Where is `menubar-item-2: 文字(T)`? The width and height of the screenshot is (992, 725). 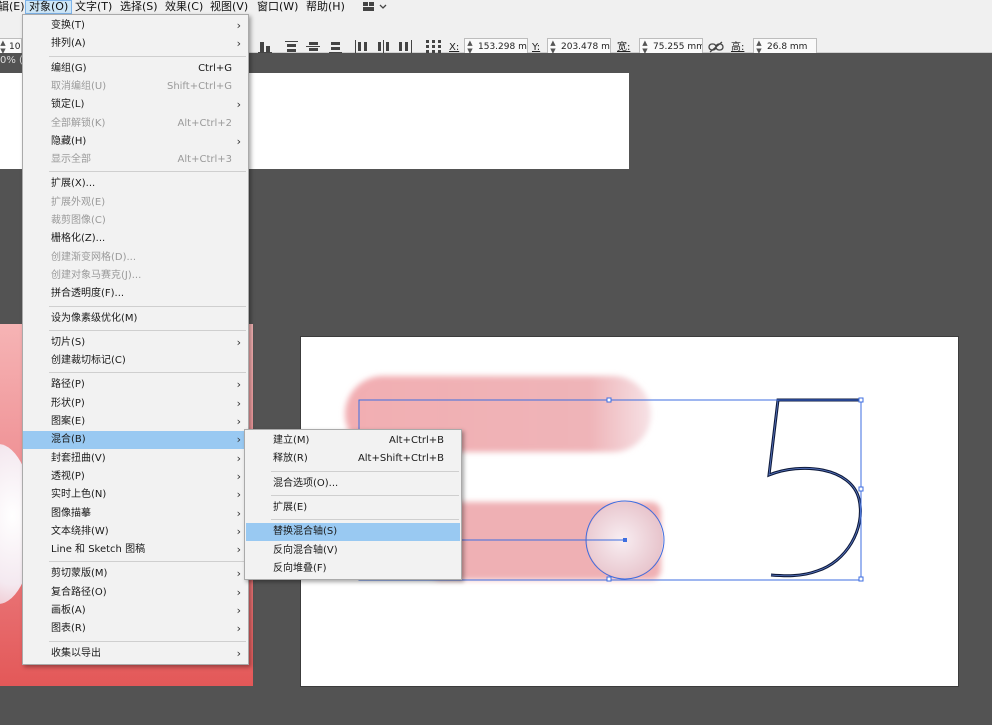 menubar-item-2: 文字(T) is located at coordinates (93, 7).